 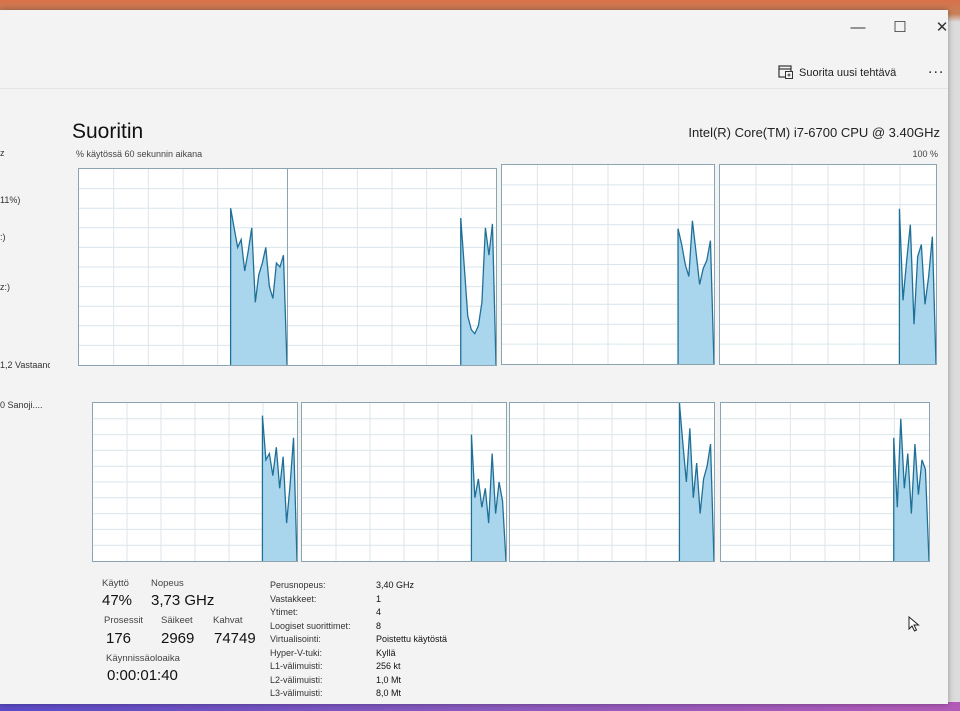 What do you see at coordinates (389, 693) in the screenshot?
I see `spec-value: 8,0 Mt` at bounding box center [389, 693].